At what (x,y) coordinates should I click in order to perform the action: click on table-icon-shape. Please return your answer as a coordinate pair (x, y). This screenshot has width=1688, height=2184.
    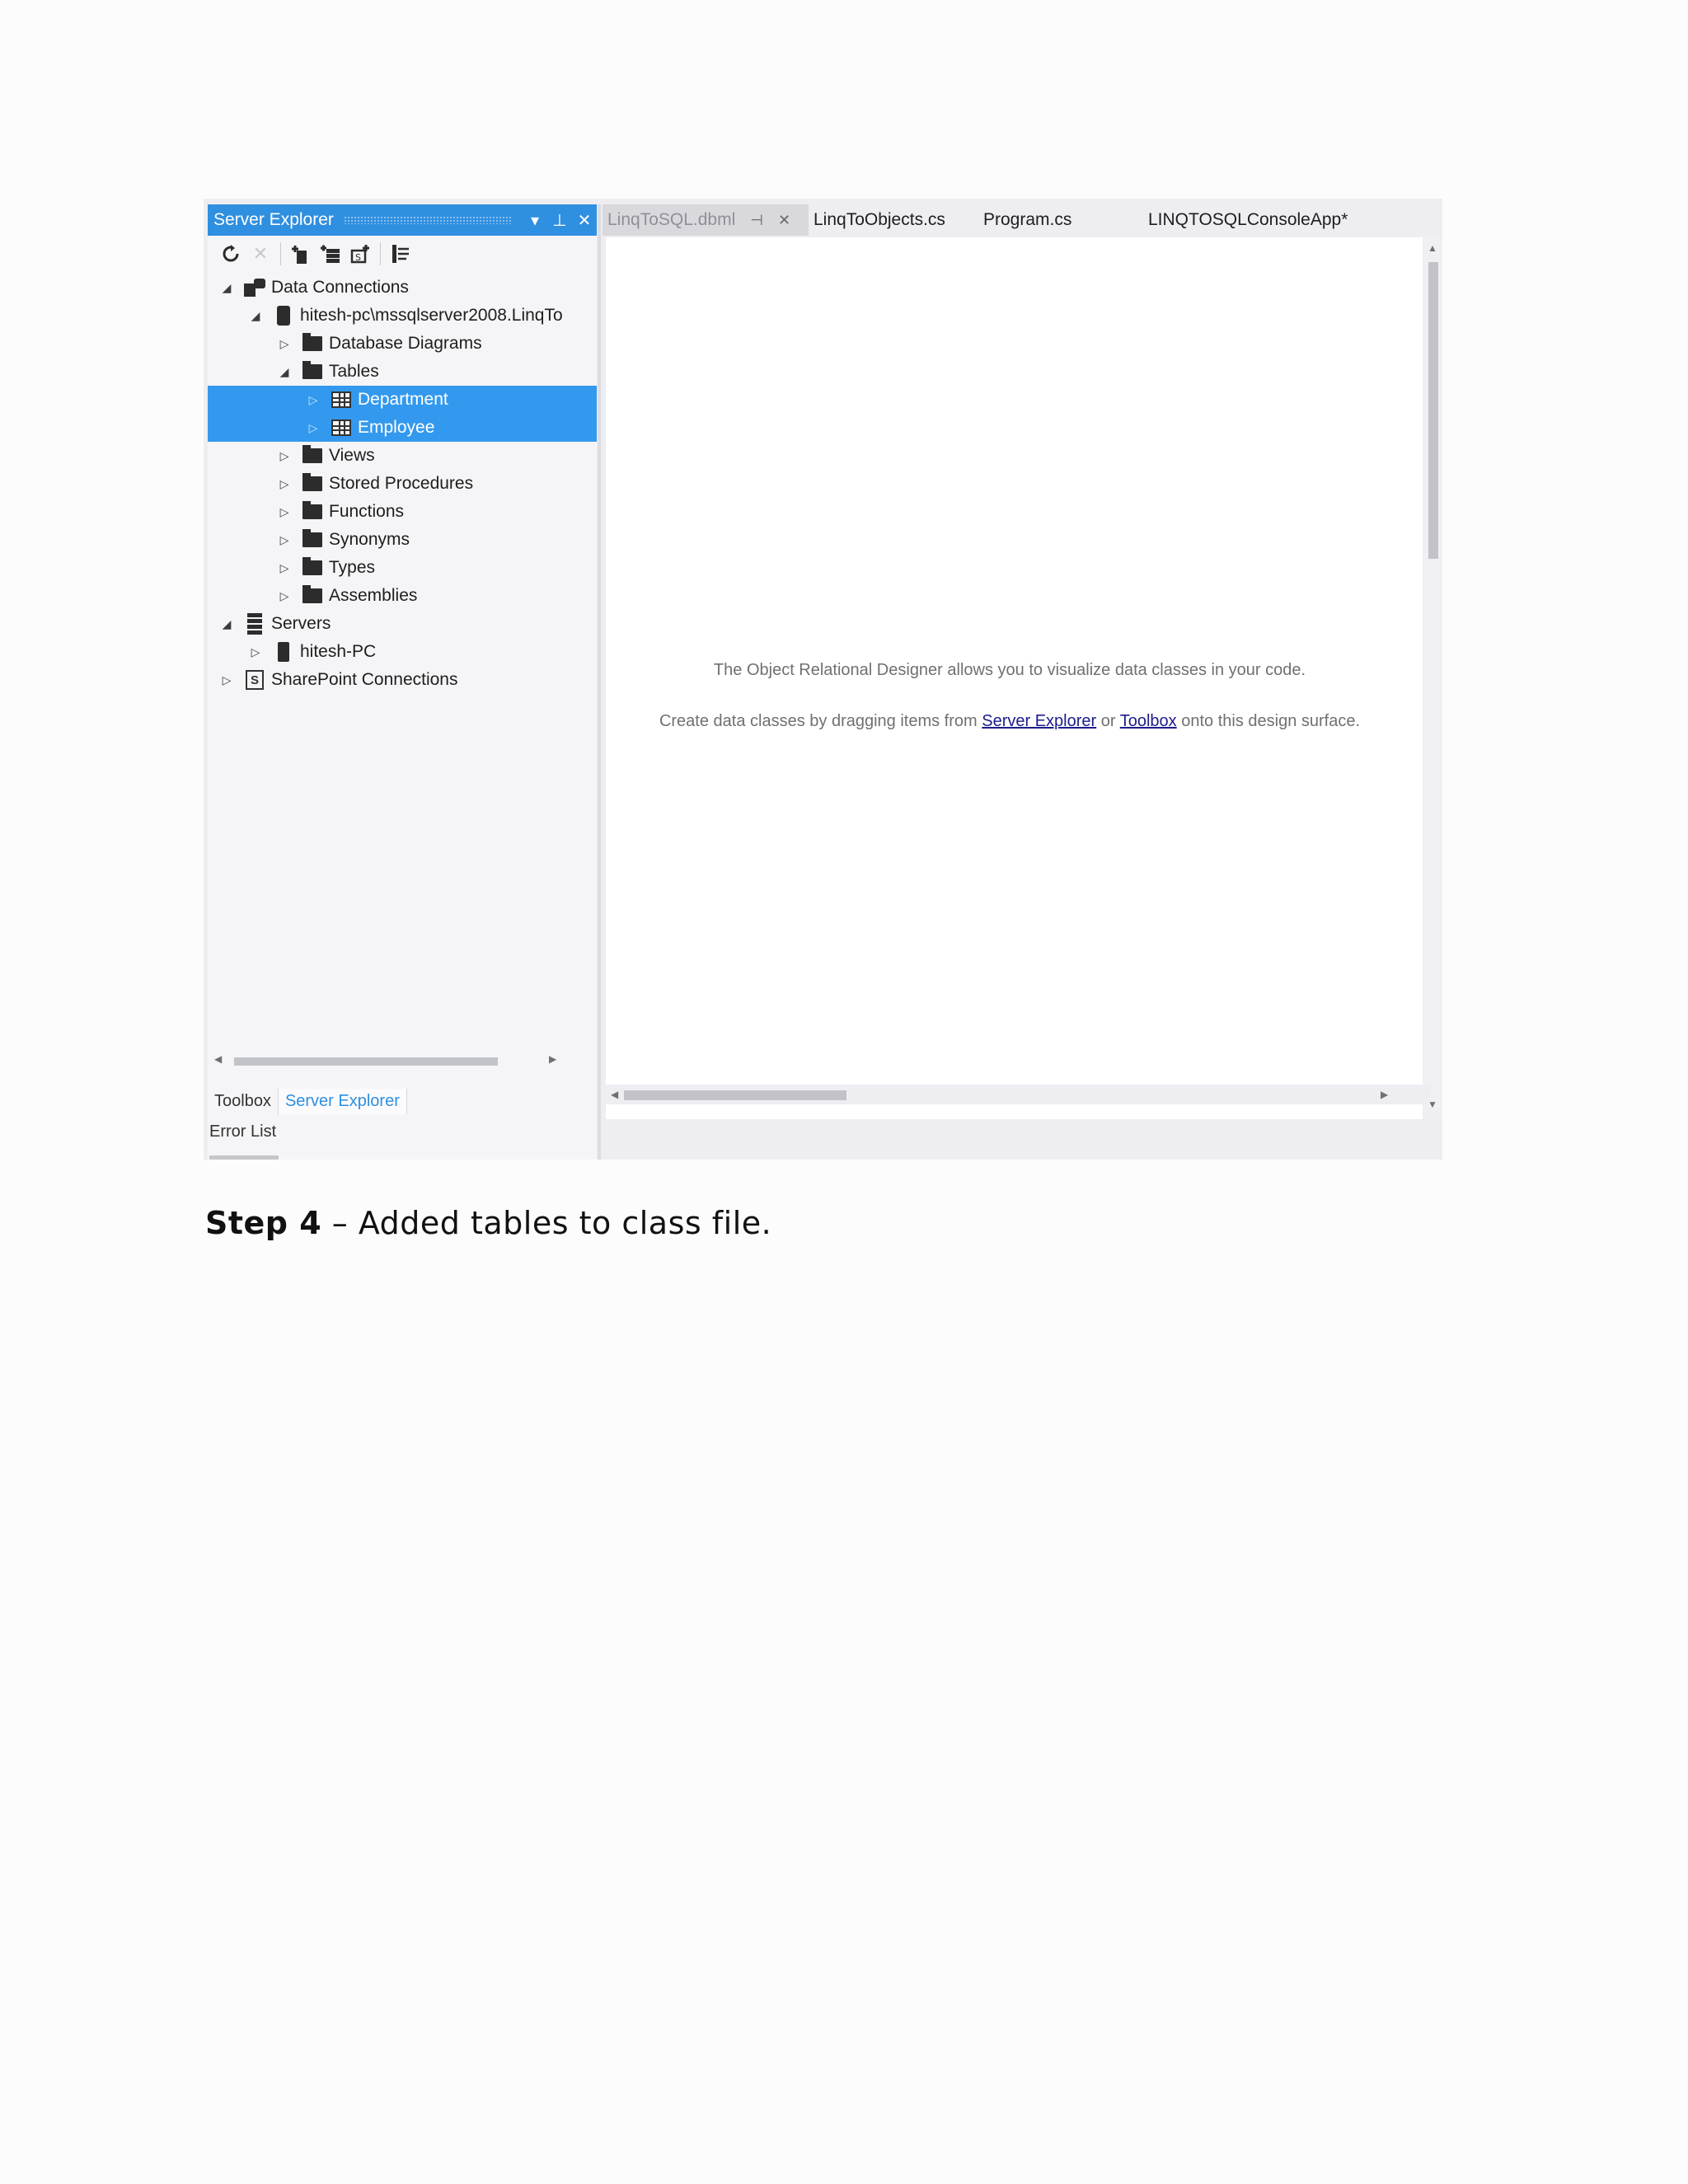
    Looking at the image, I should click on (341, 399).